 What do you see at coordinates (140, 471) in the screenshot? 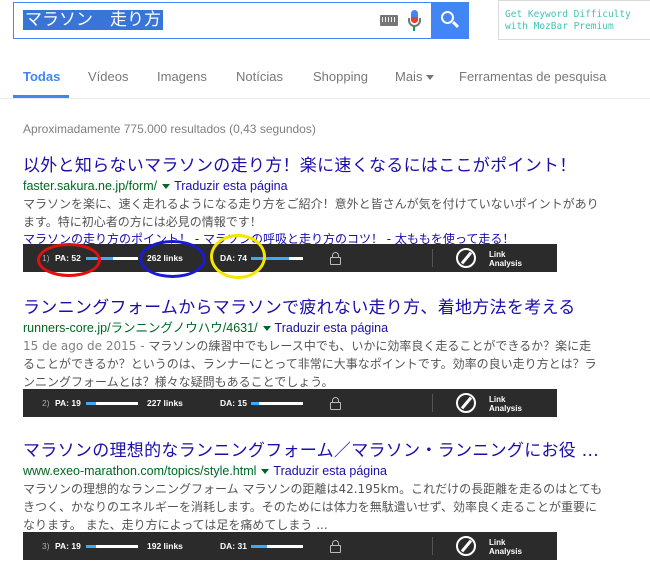
I see `result-url: www.exeo-marathon.com/topics/style.html` at bounding box center [140, 471].